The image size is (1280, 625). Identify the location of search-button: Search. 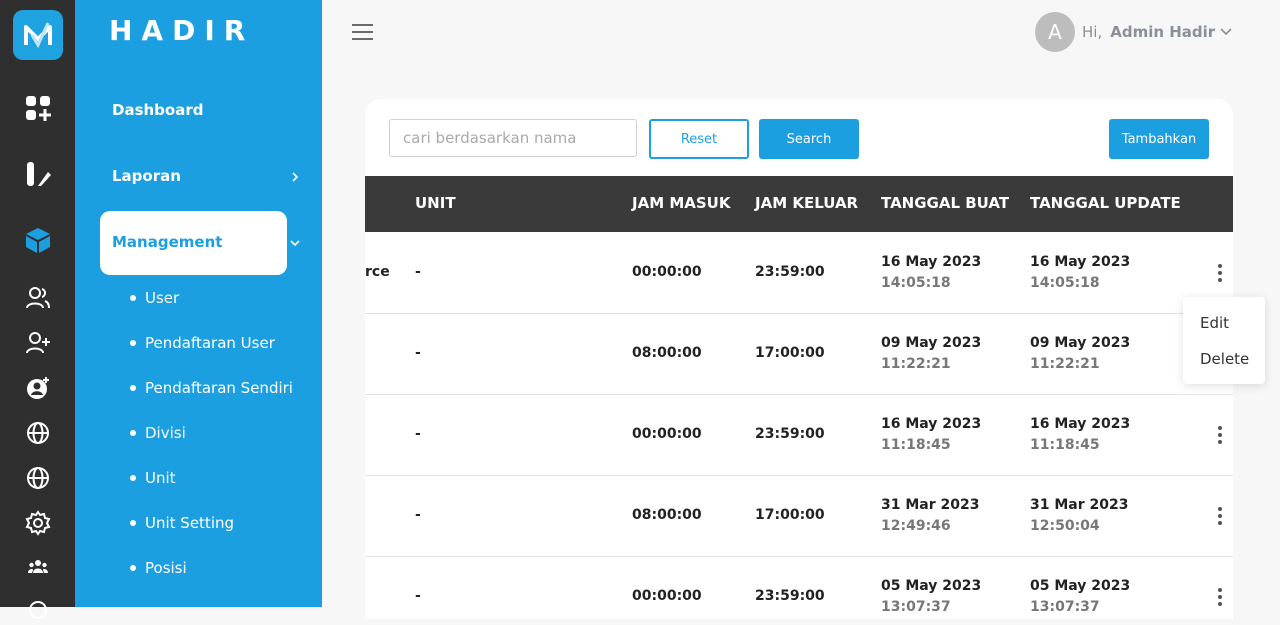
(809, 139).